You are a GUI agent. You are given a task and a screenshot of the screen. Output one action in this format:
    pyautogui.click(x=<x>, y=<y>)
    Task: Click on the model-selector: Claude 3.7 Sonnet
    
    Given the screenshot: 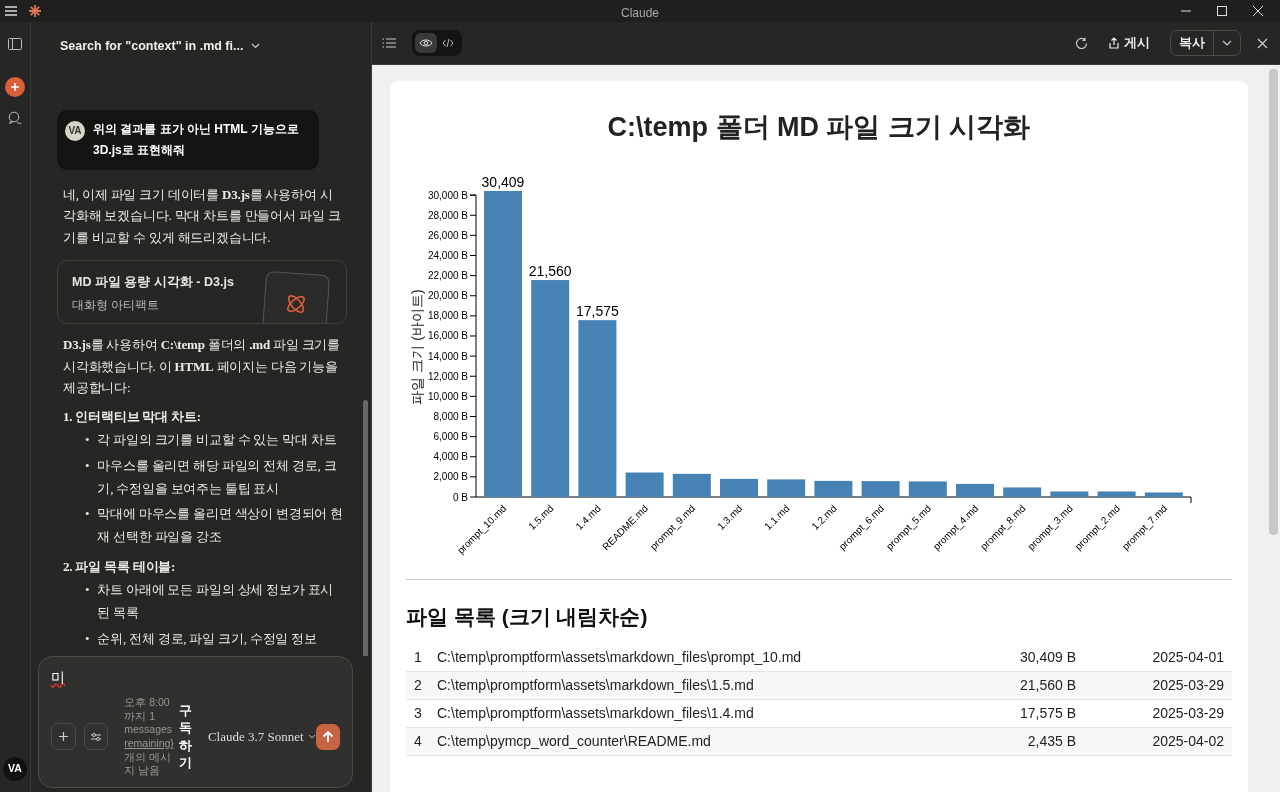 What is the action you would take?
    pyautogui.click(x=261, y=737)
    